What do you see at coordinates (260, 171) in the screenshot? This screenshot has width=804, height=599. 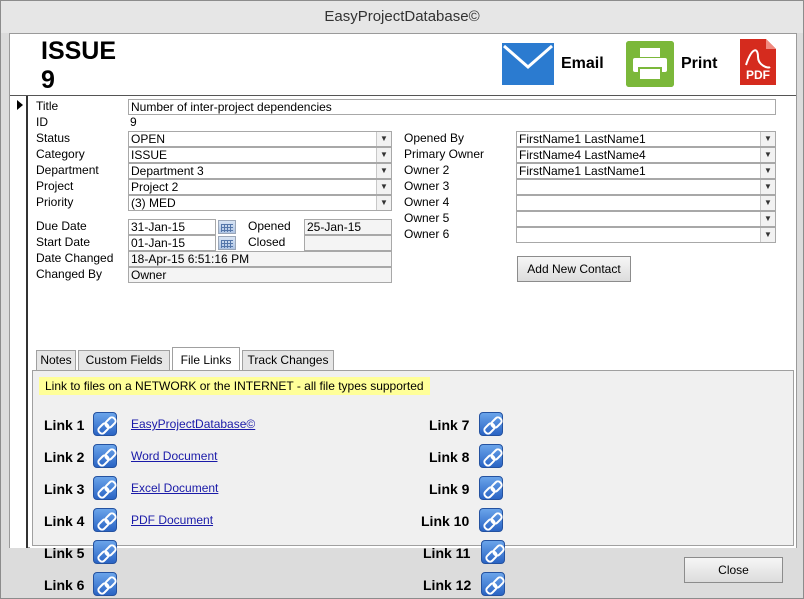 I see `department-select: Department 3 ▼` at bounding box center [260, 171].